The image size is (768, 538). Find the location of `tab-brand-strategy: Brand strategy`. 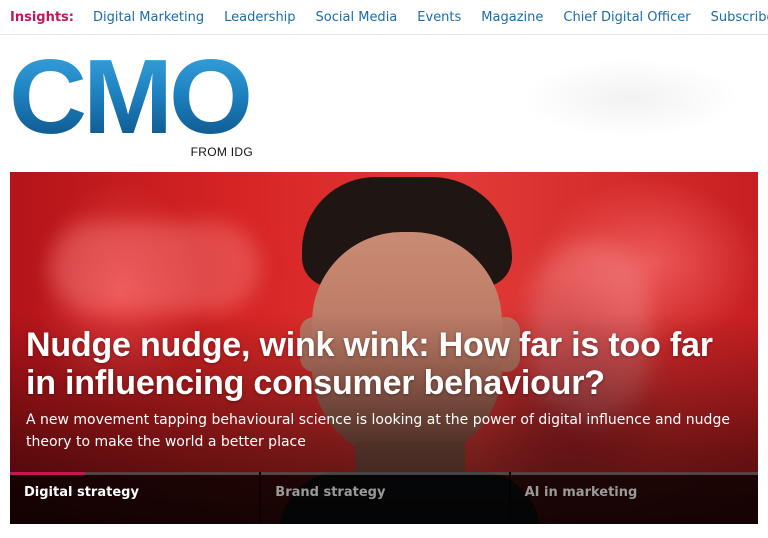

tab-brand-strategy: Brand strategy is located at coordinates (384, 498).